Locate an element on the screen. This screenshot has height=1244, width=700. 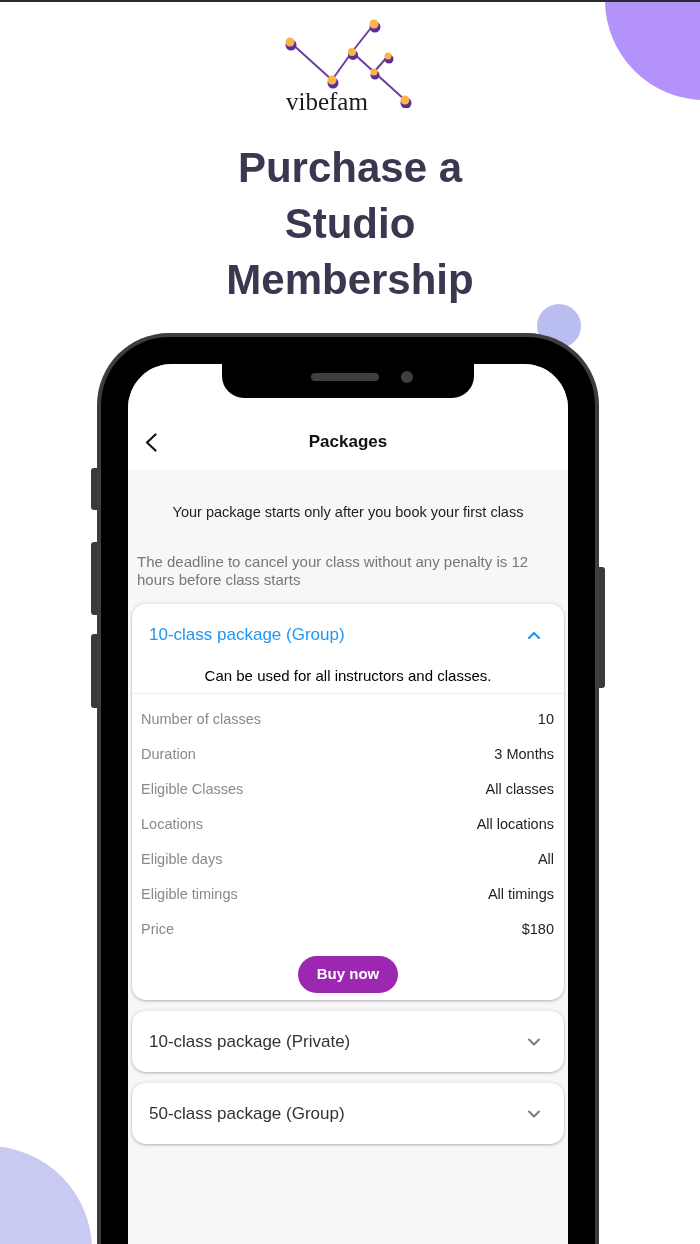
cancellation-notice: The deadline to cancel your class without any penalty is 12 hours before class starts is located at coordinates (333, 571).